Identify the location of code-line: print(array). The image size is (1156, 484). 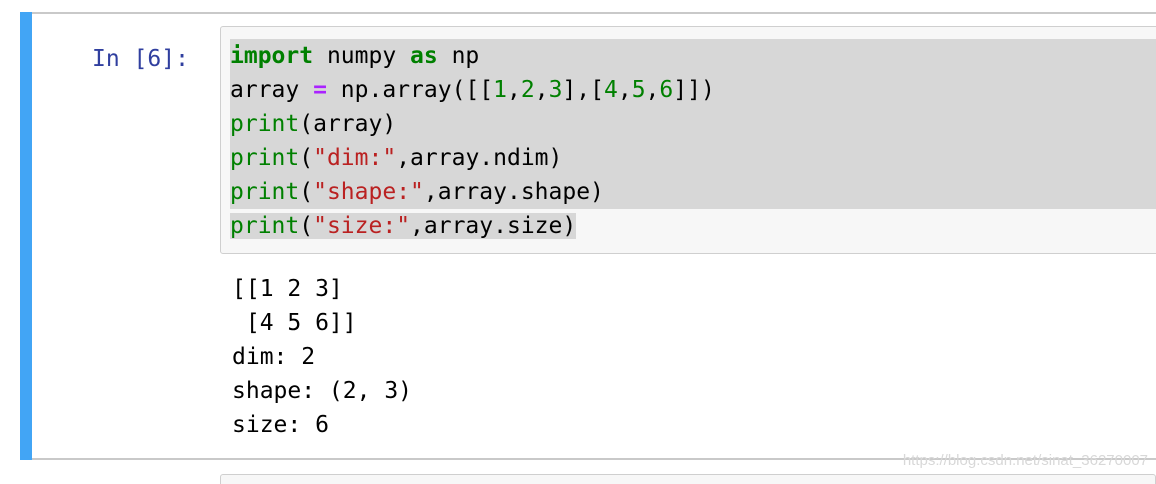
(693, 124).